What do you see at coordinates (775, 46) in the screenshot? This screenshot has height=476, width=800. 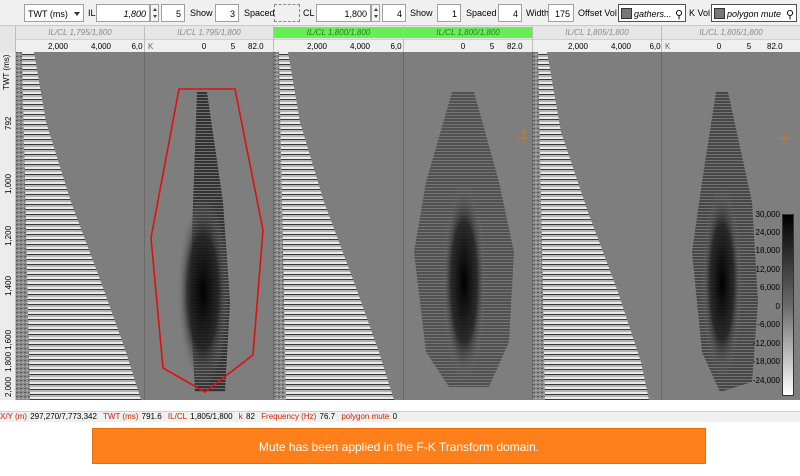 I see `k-value-label: 82.0` at bounding box center [775, 46].